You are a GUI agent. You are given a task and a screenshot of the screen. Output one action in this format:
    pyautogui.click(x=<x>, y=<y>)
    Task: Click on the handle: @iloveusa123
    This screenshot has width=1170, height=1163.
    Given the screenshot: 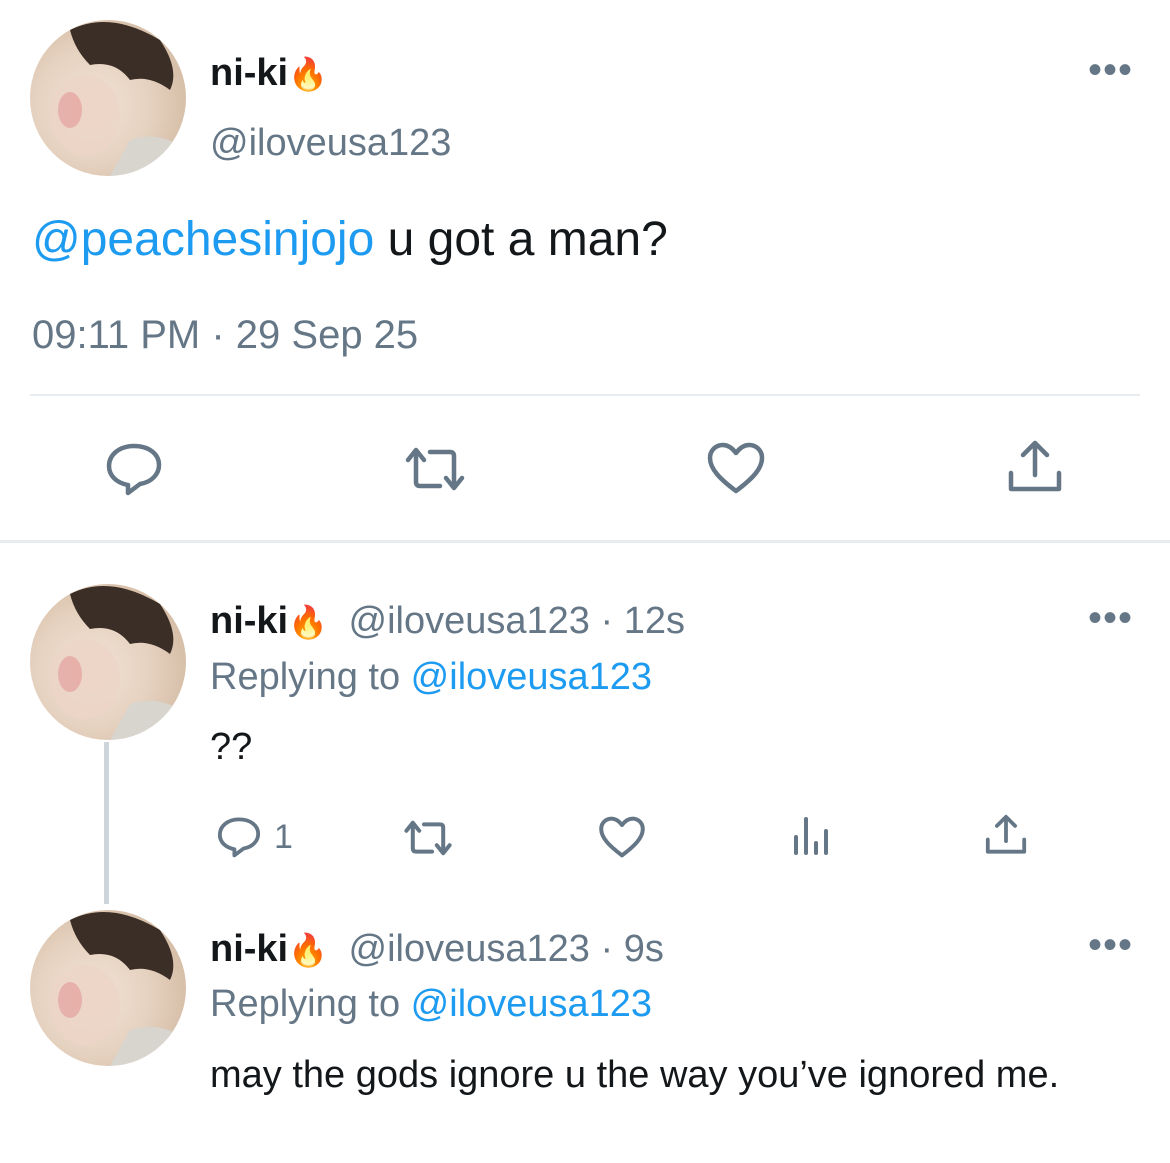 What is the action you would take?
    pyautogui.click(x=330, y=143)
    